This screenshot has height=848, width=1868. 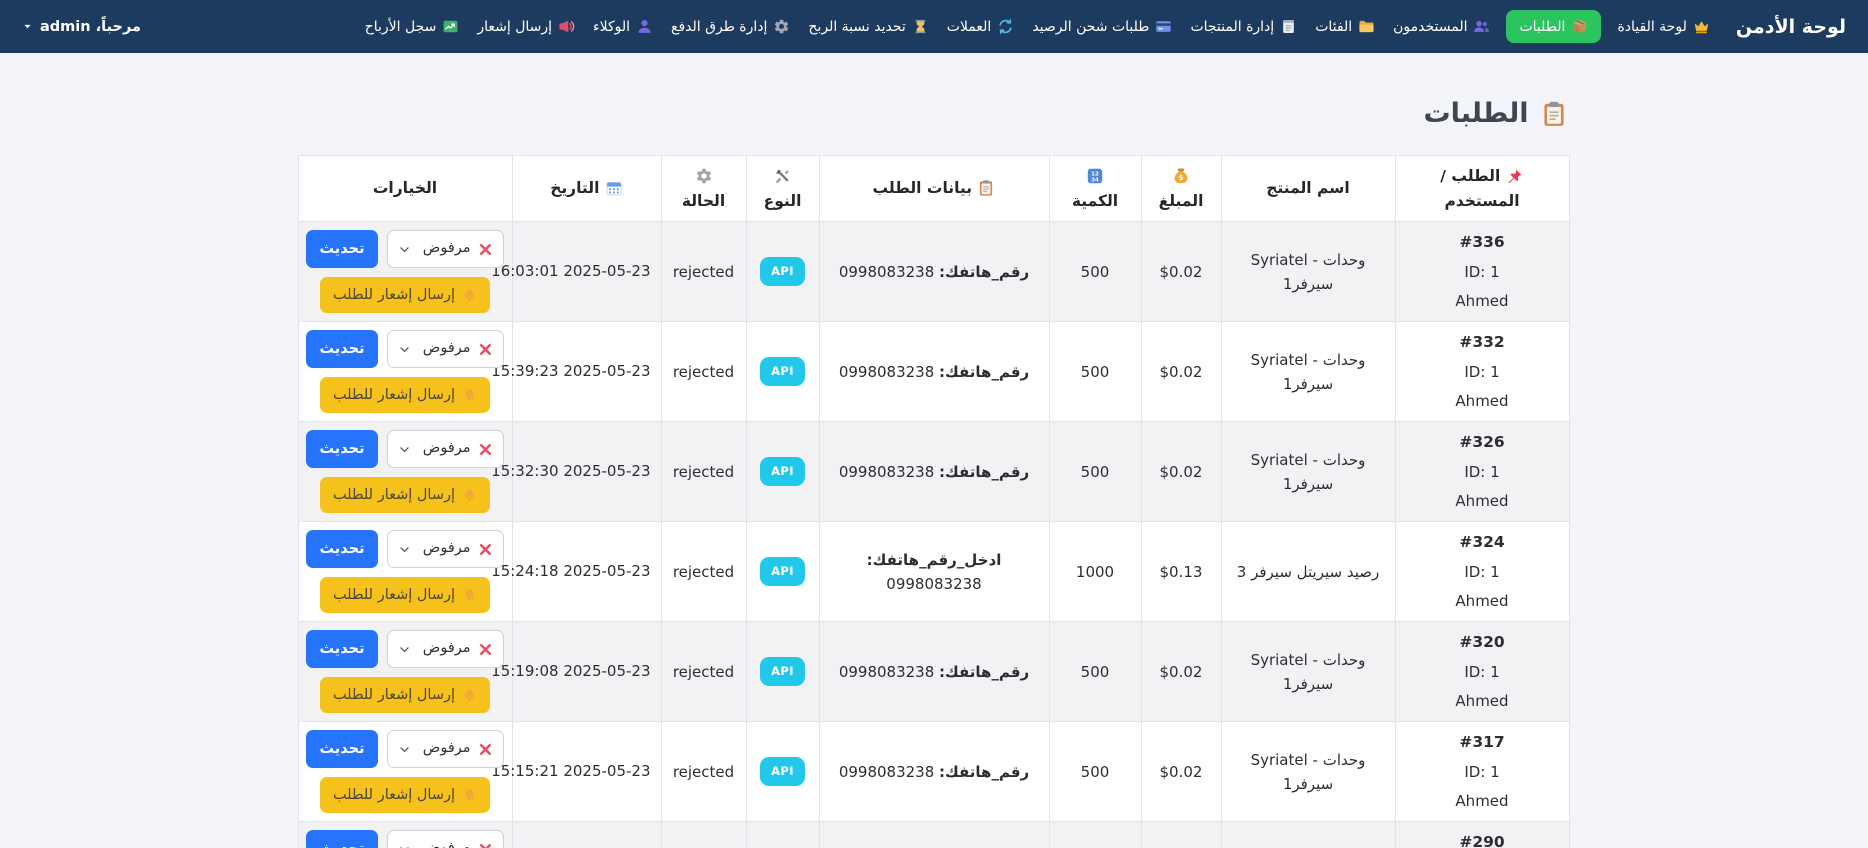 What do you see at coordinates (1482, 242) in the screenshot?
I see `order-number: #336` at bounding box center [1482, 242].